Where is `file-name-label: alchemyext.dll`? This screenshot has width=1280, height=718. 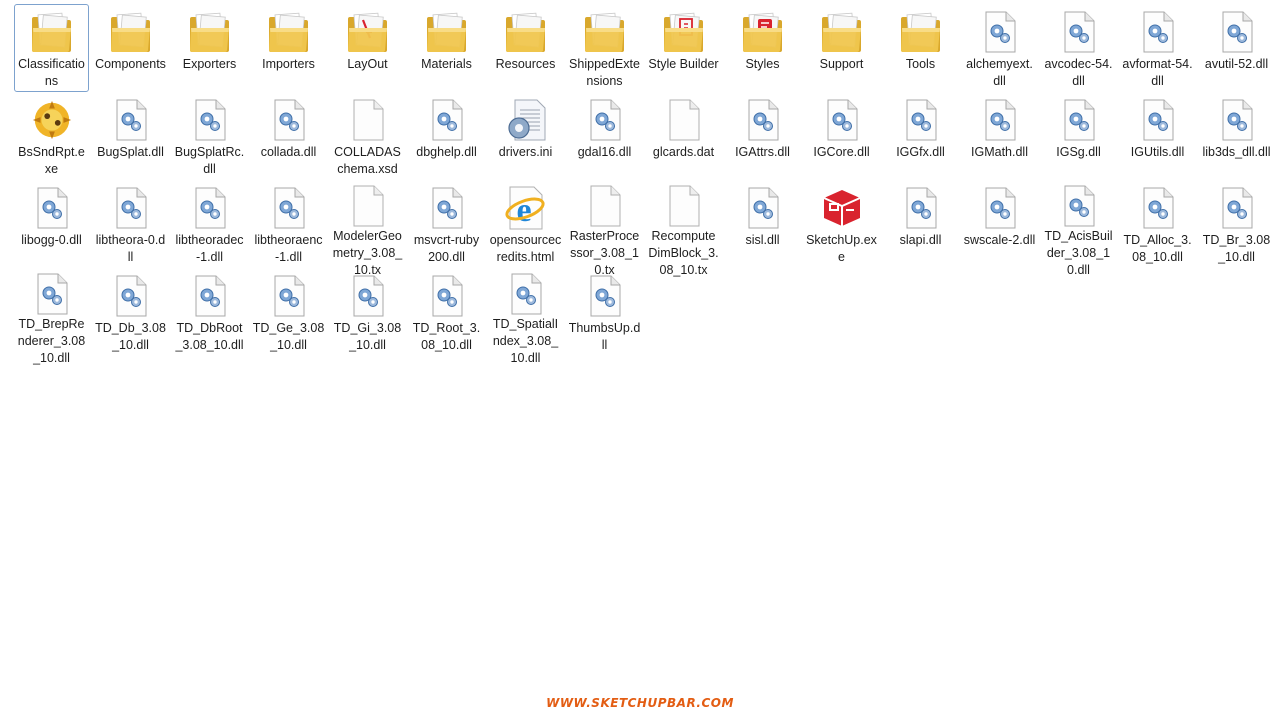
file-name-label: alchemyext.dll is located at coordinates (999, 72).